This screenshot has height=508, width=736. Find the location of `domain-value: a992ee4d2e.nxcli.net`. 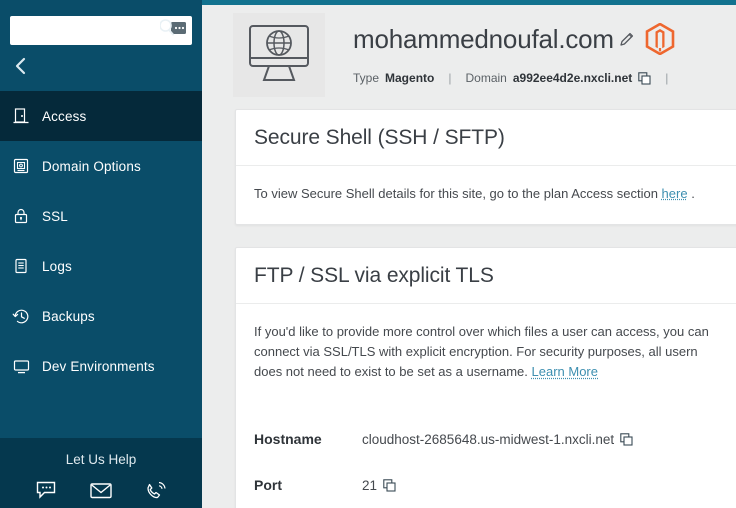

domain-value: a992ee4d2e.nxcli.net is located at coordinates (572, 78).